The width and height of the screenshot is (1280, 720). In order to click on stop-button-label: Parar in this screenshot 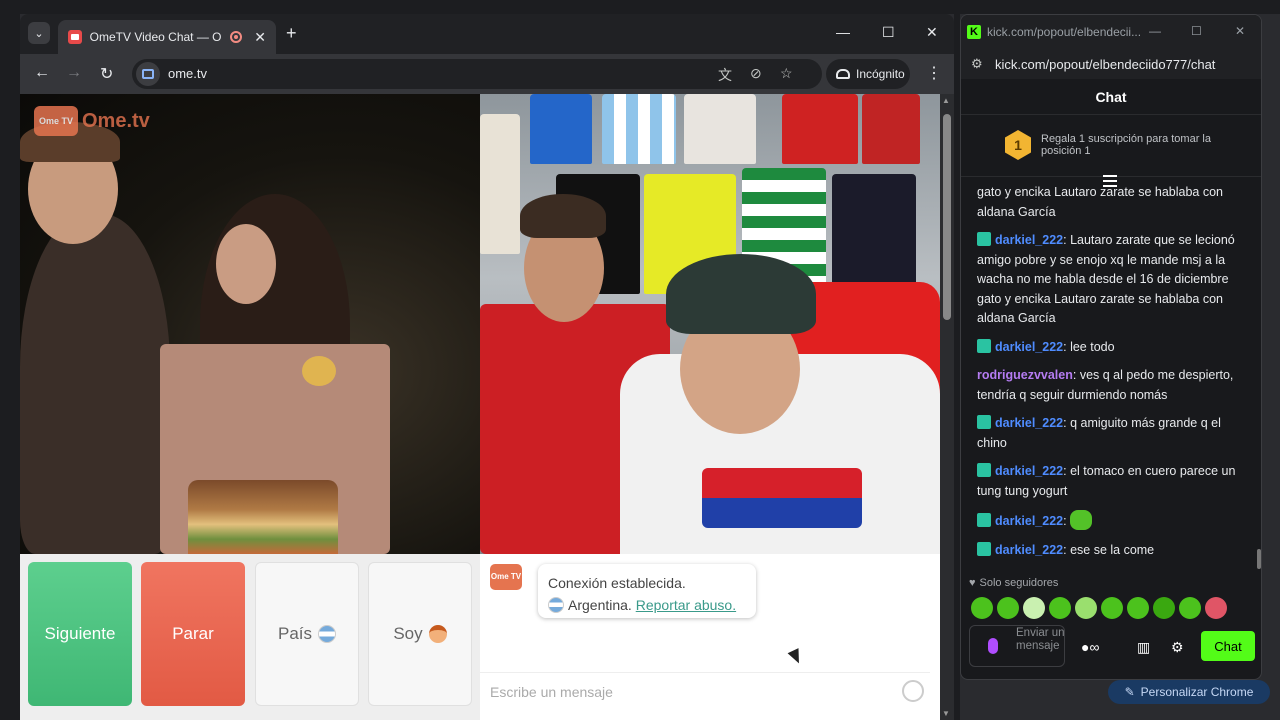, I will do `click(193, 633)`.